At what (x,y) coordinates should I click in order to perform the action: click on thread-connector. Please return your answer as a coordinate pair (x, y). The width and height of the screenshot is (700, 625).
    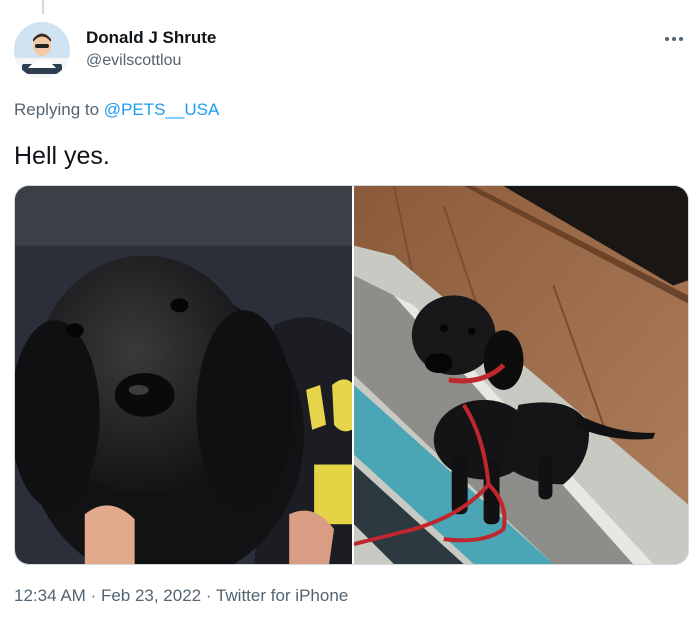
    Looking at the image, I should click on (43, 7).